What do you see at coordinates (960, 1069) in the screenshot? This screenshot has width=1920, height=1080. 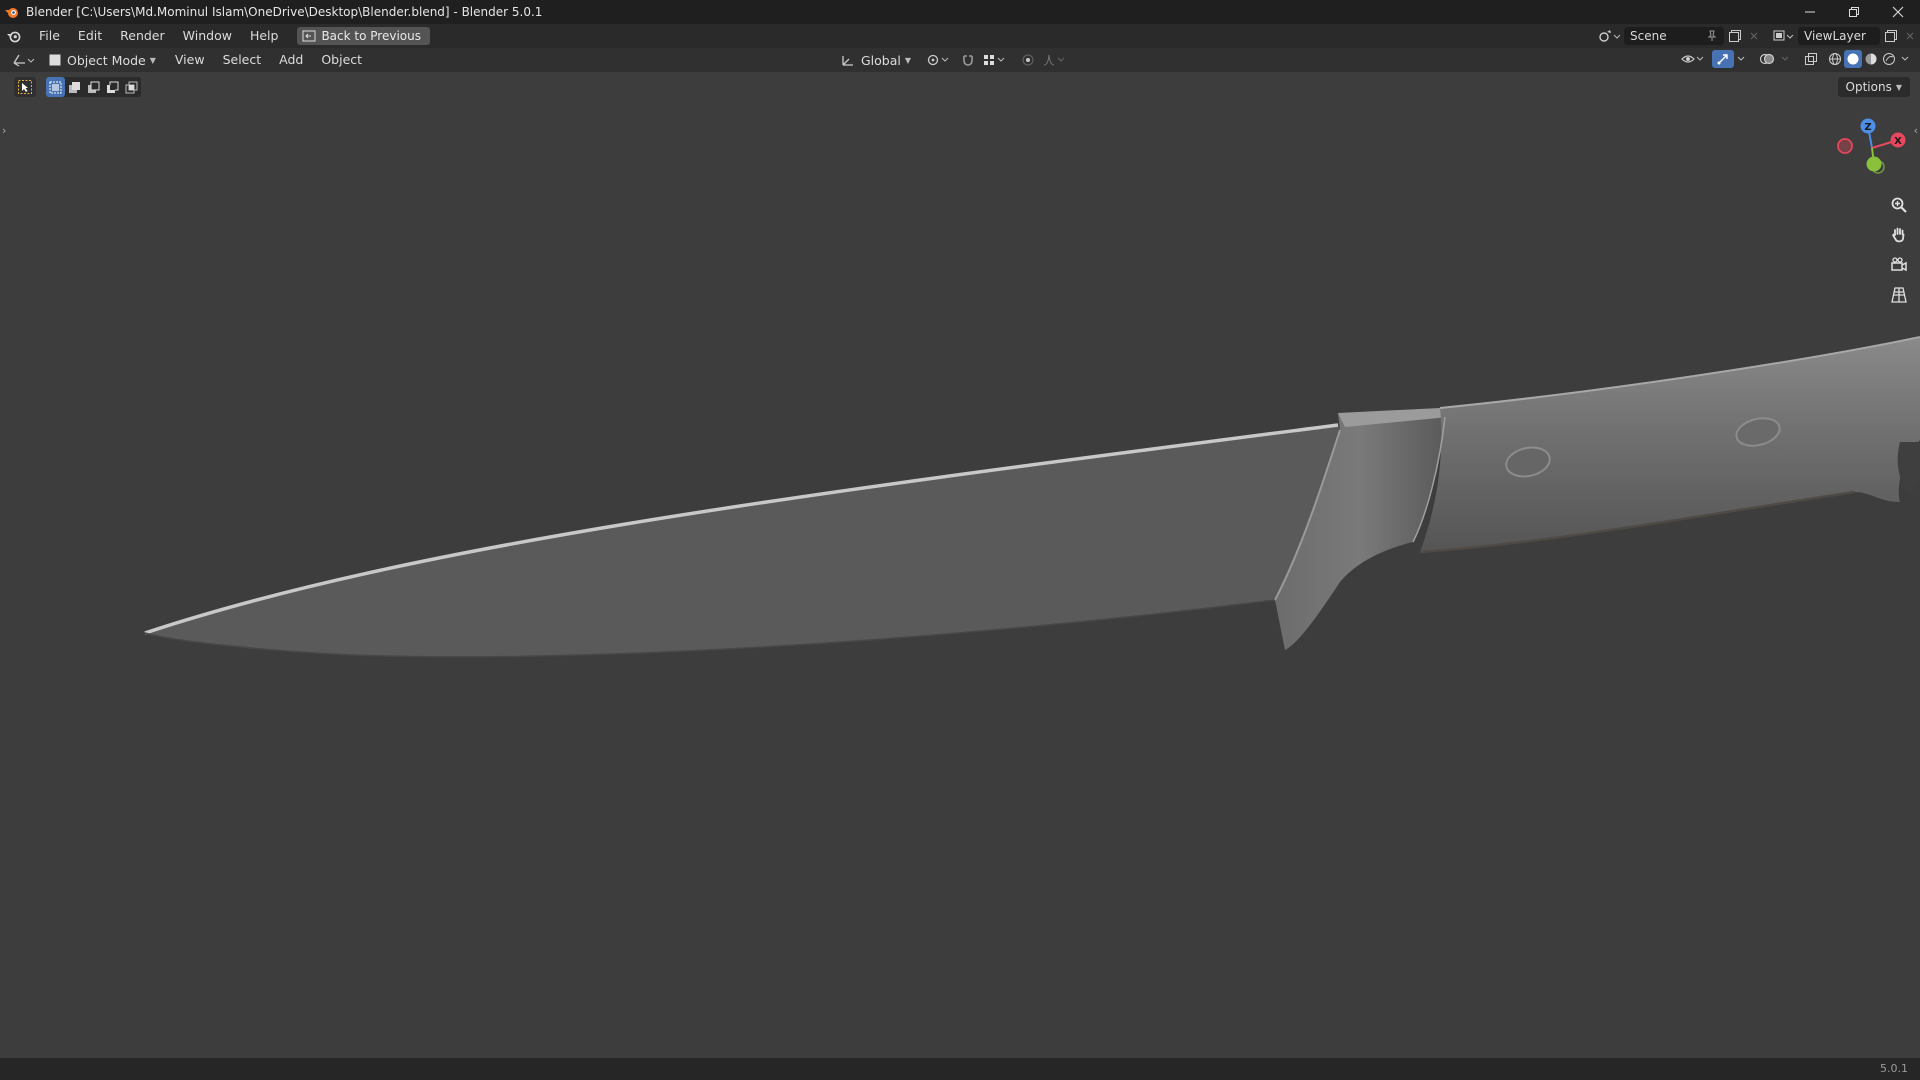 I see `status-bar: 5.0.1` at bounding box center [960, 1069].